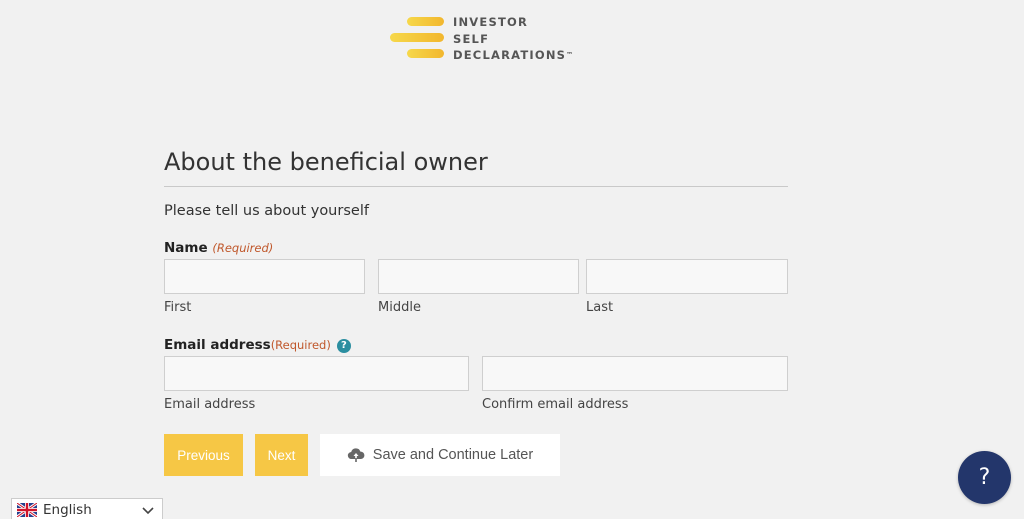  I want to click on confirm-email-input, so click(635, 373).